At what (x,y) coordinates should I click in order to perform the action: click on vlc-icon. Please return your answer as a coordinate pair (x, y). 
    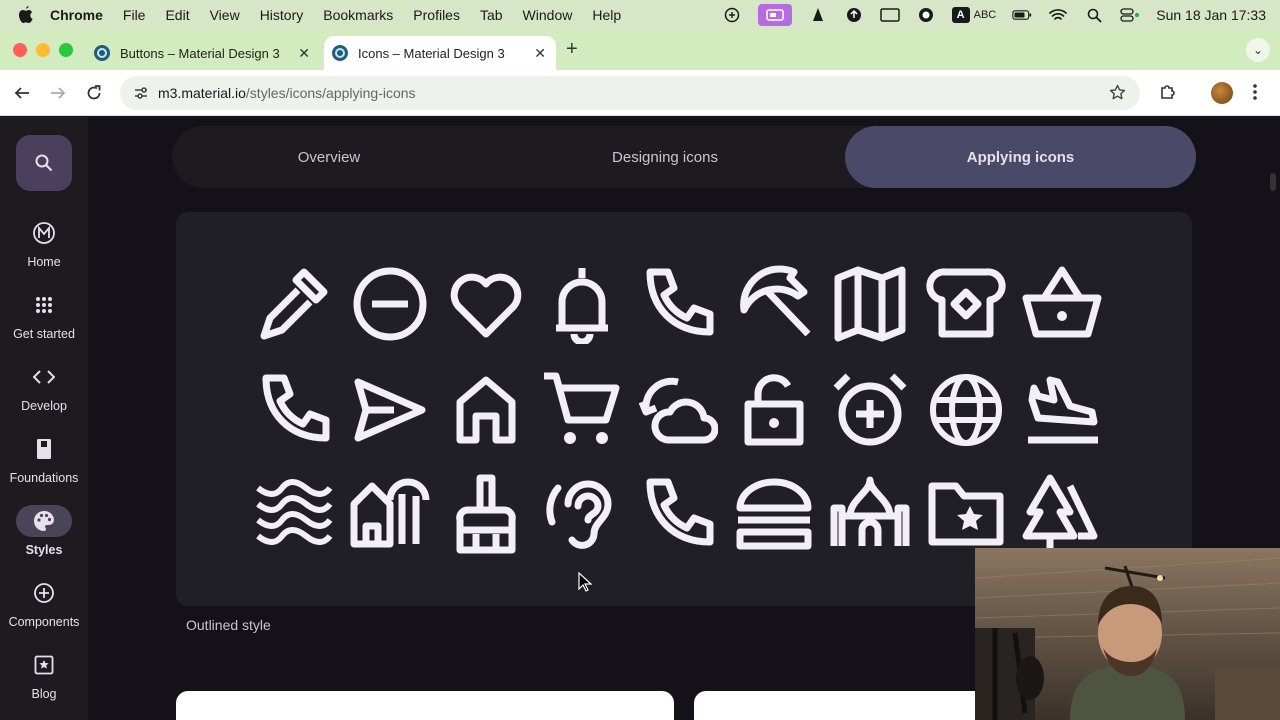
    Looking at the image, I should click on (818, 15).